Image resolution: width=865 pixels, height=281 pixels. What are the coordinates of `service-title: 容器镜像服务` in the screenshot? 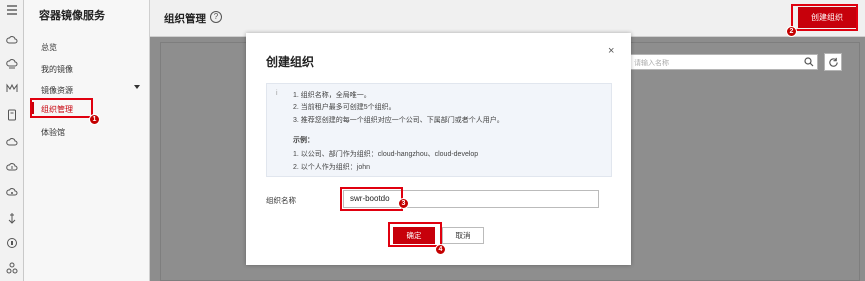 It's located at (72, 16).